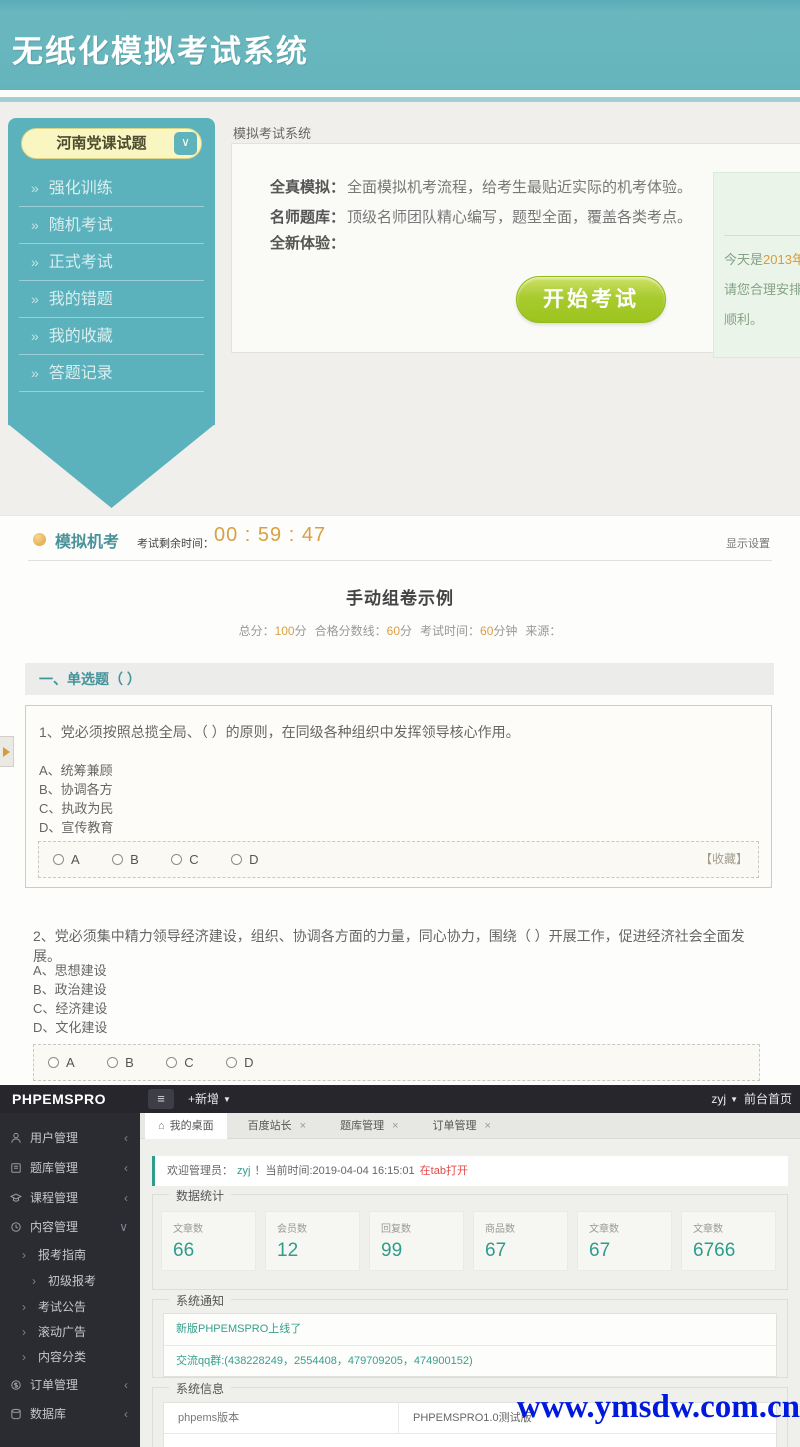 The image size is (800, 1447). I want to click on tab-orders: 订单管理 ×, so click(462, 1126).